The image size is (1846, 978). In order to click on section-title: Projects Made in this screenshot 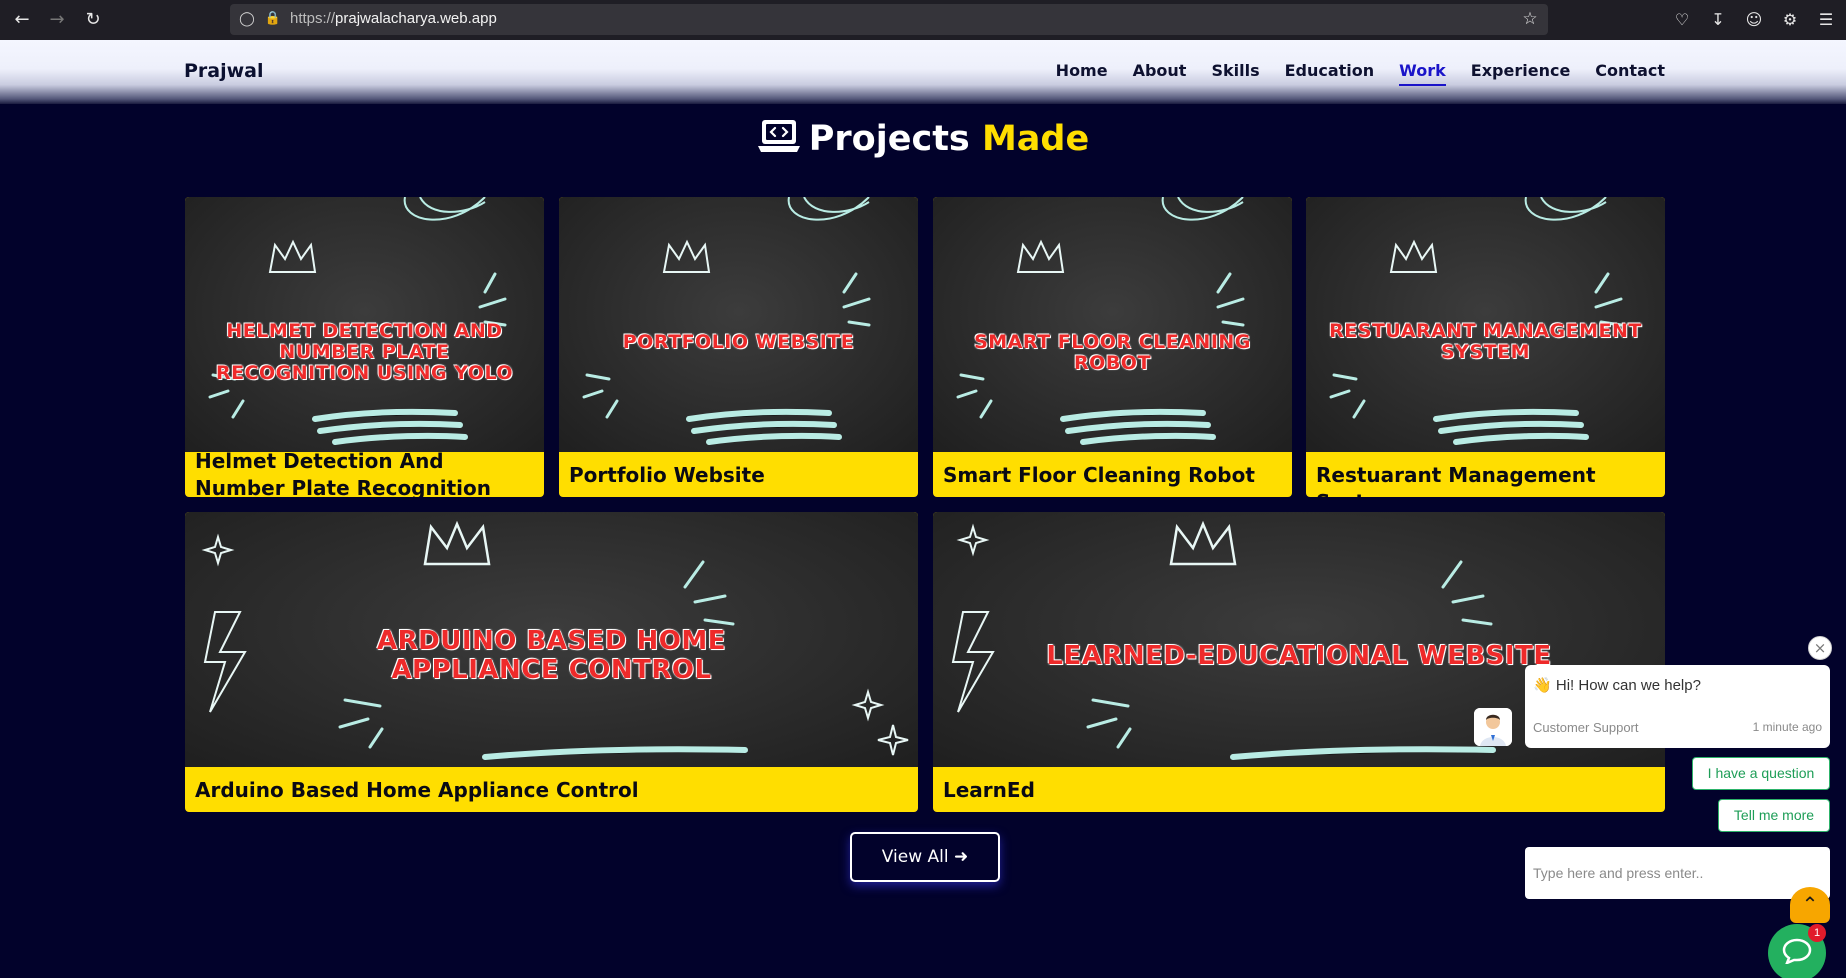, I will do `click(923, 138)`.